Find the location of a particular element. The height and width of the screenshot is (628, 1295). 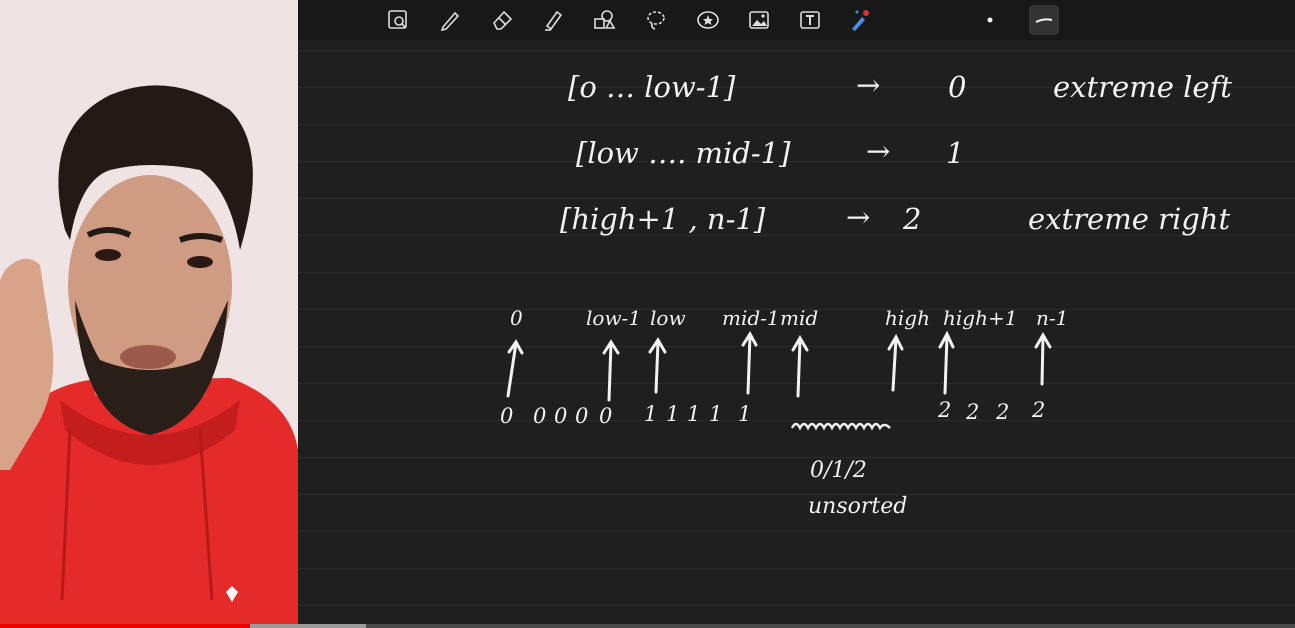

zeros-digit-1: 0 is located at coordinates (507, 416).